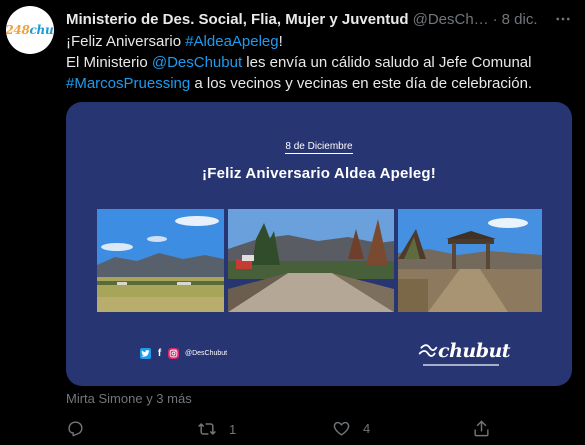 Image resolution: width=585 pixels, height=445 pixels. I want to click on hashtag-link: #AldeaApeleg, so click(231, 41).